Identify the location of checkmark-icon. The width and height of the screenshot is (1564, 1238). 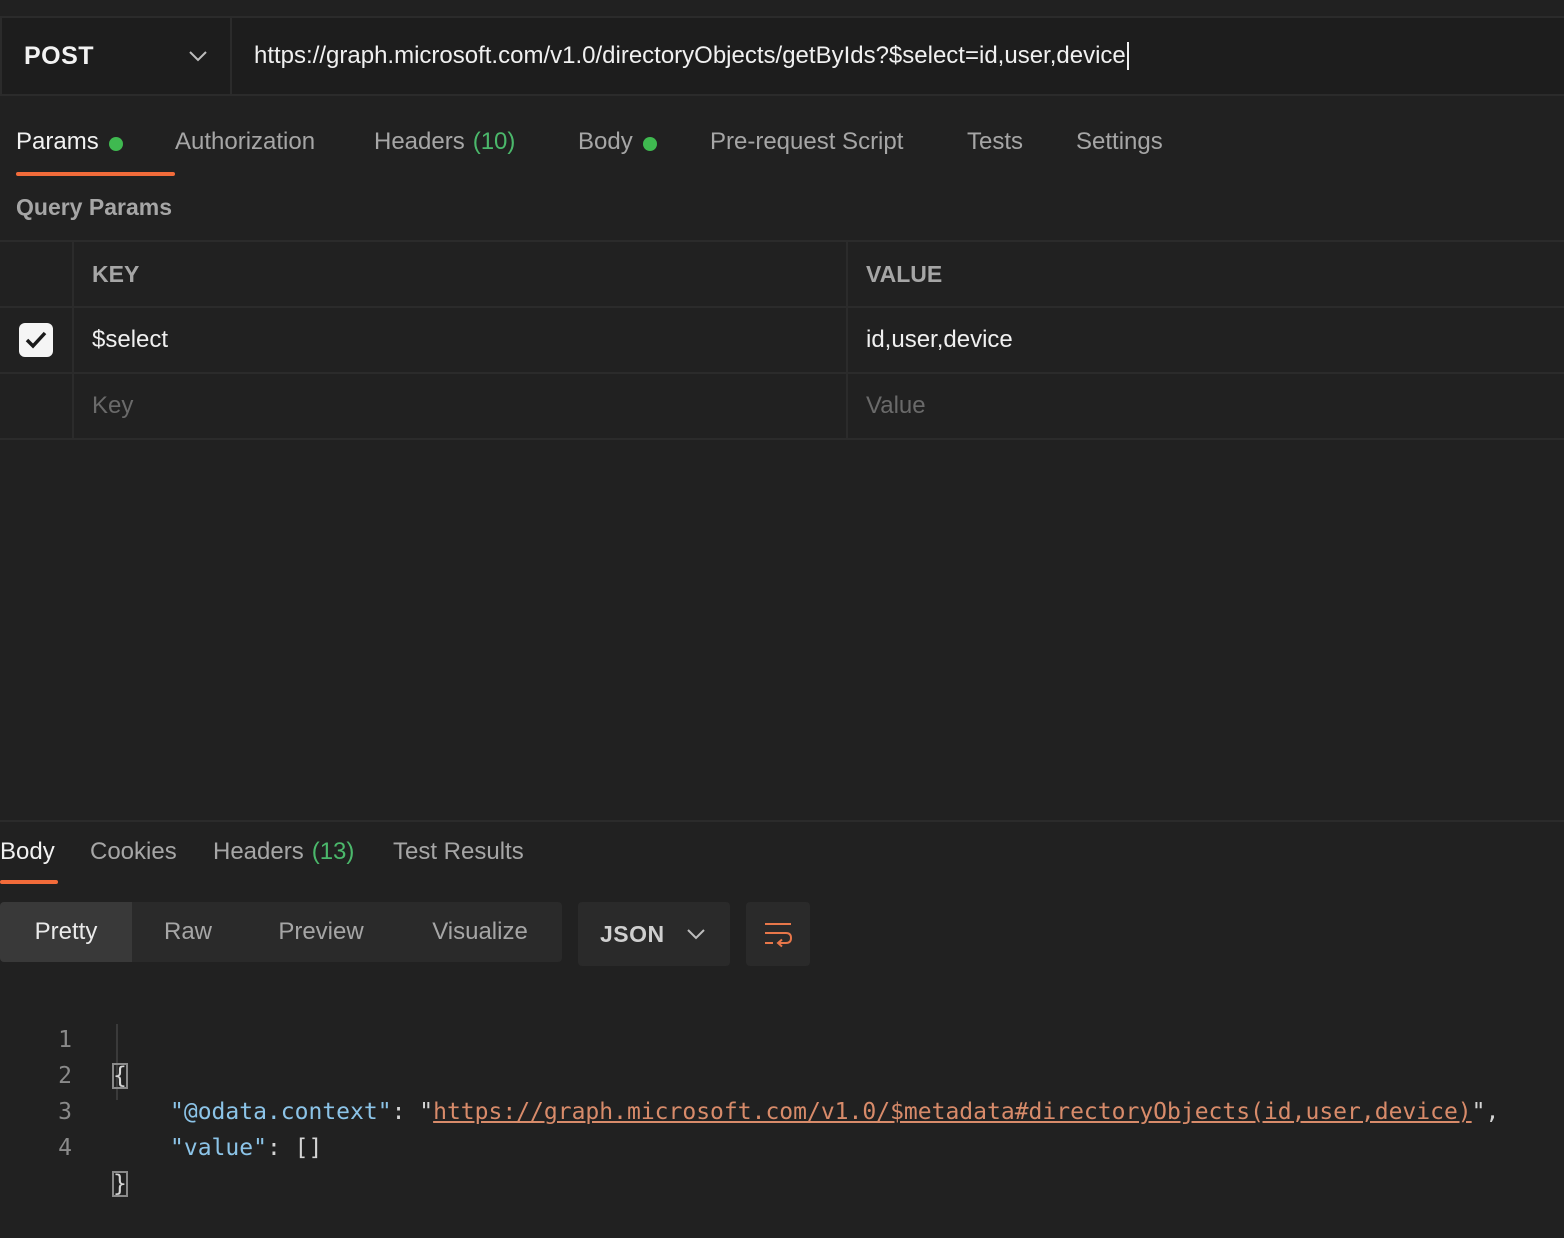
(36, 340).